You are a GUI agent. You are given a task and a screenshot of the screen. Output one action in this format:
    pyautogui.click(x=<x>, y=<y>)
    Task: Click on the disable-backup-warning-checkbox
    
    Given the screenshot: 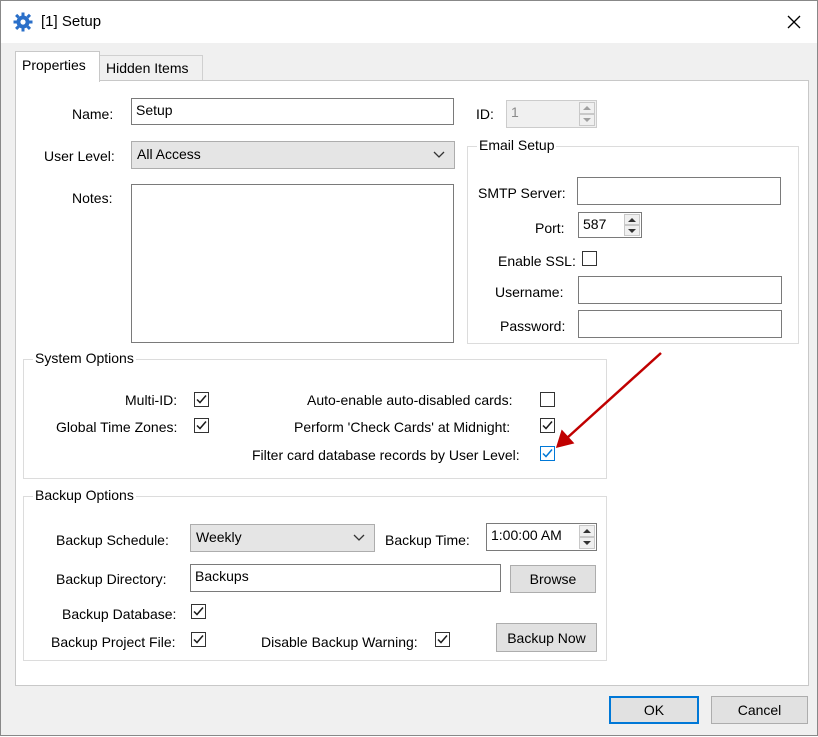 What is the action you would take?
    pyautogui.click(x=442, y=639)
    